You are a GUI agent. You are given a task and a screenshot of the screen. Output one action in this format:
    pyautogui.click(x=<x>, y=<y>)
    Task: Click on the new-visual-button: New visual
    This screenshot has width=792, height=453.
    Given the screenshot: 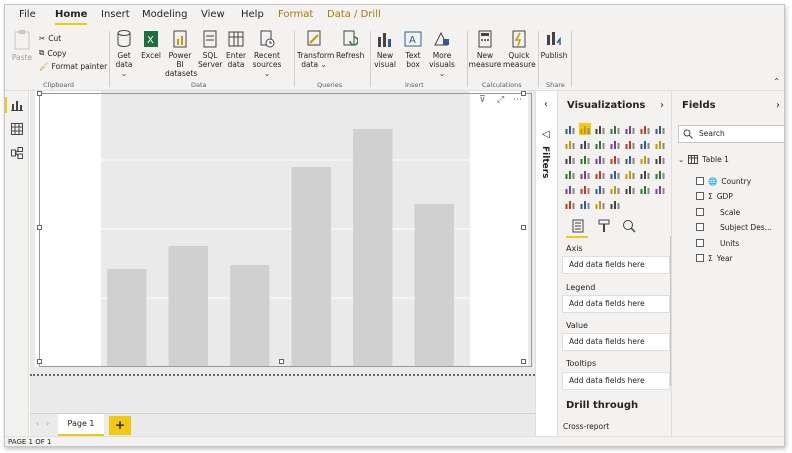 What is the action you would take?
    pyautogui.click(x=385, y=49)
    